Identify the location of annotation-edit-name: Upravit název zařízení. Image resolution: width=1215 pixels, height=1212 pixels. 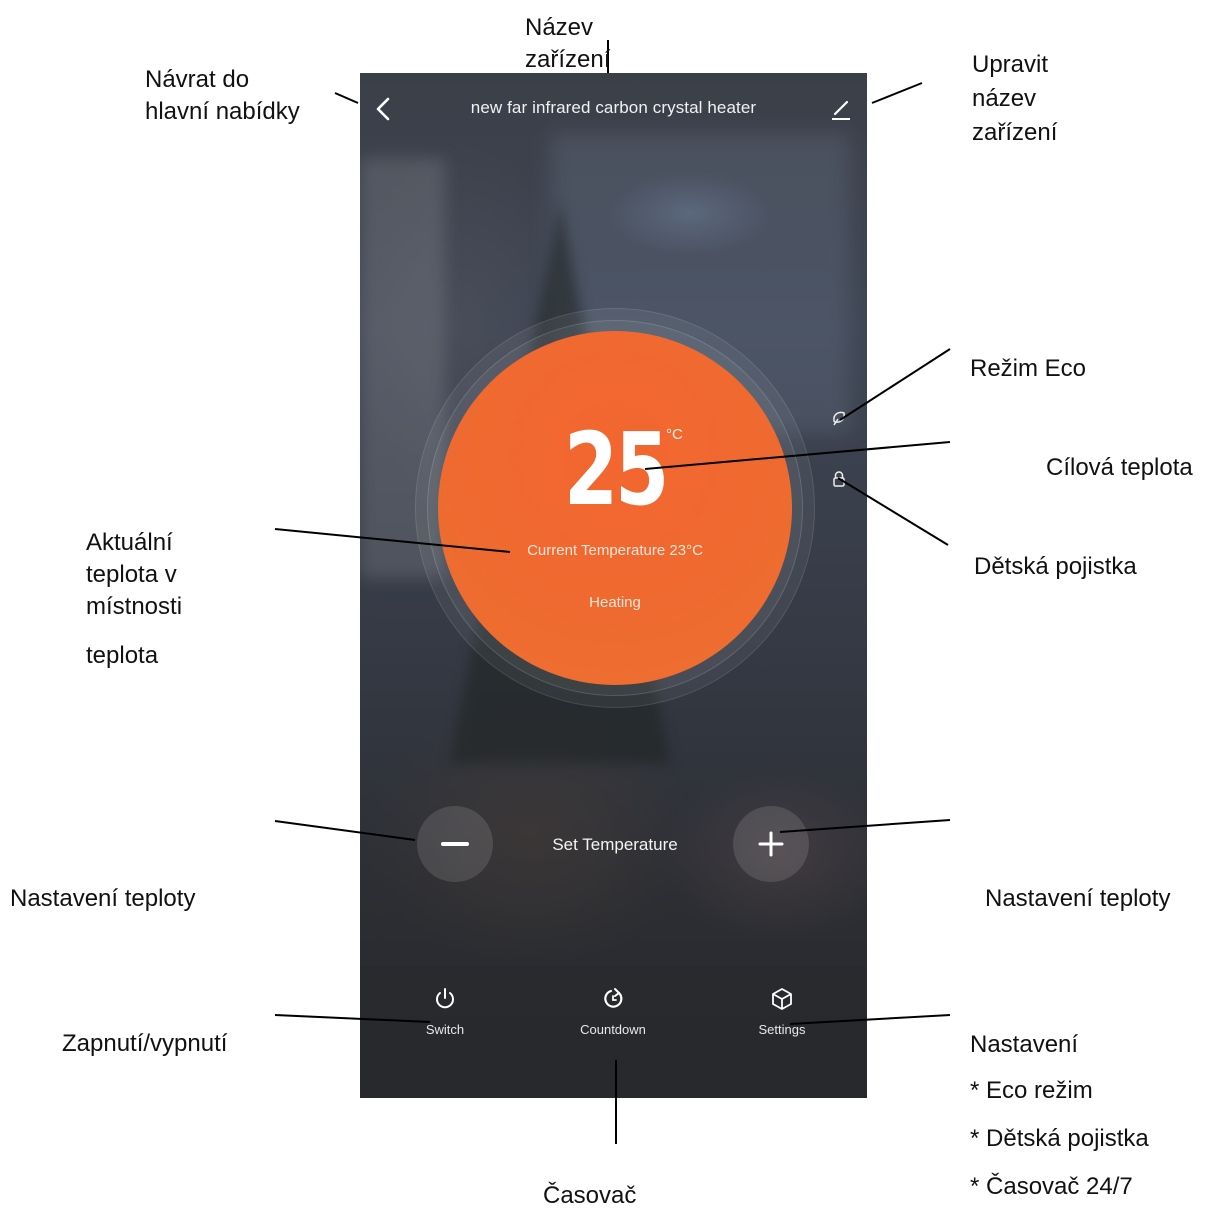
(1015, 98).